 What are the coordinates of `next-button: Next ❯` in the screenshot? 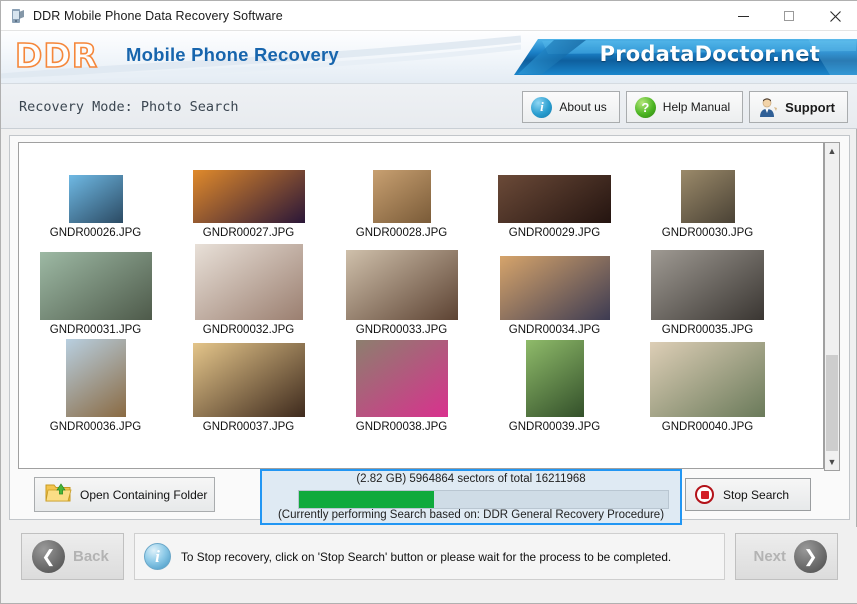 It's located at (786, 556).